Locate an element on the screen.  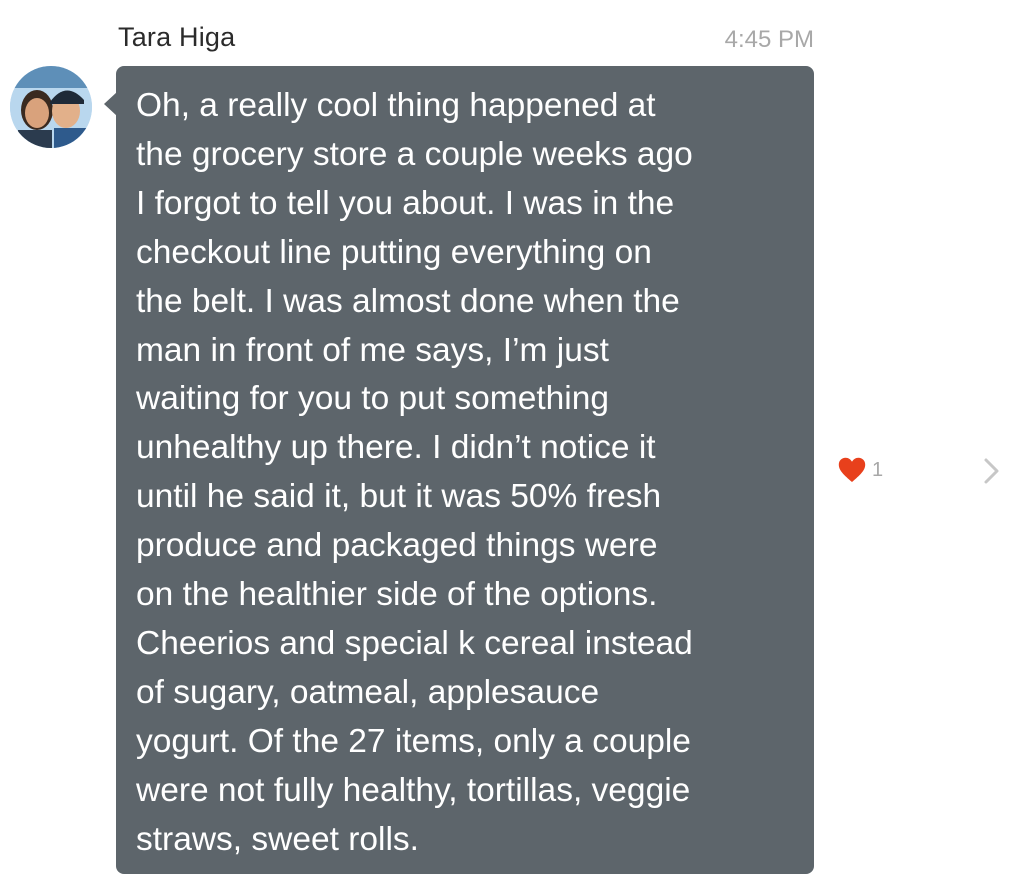
reaction-count: 1 is located at coordinates (878, 469).